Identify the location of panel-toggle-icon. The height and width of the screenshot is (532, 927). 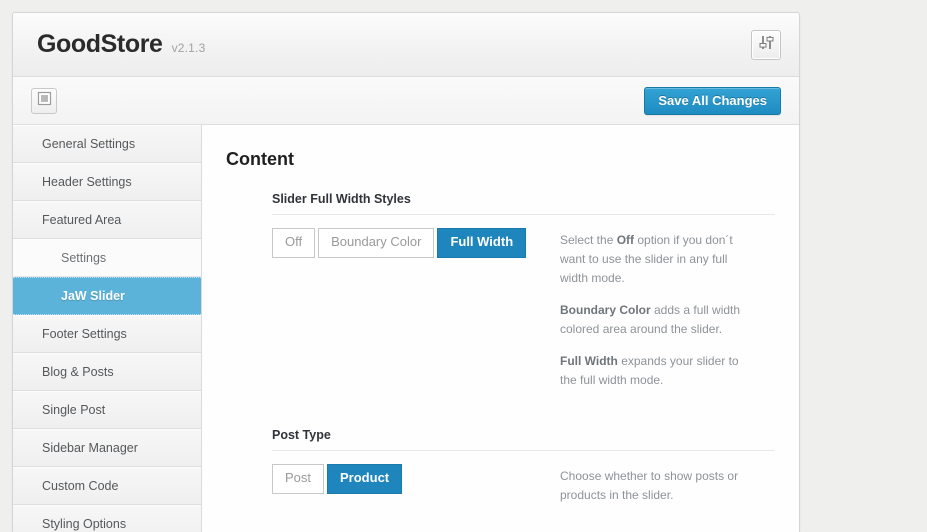
(44, 101).